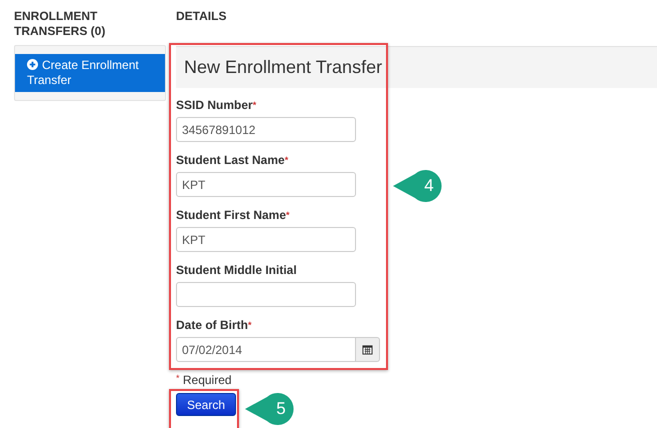  Describe the element at coordinates (283, 67) in the screenshot. I see `panel-title: New Enrollment Transfer` at that location.